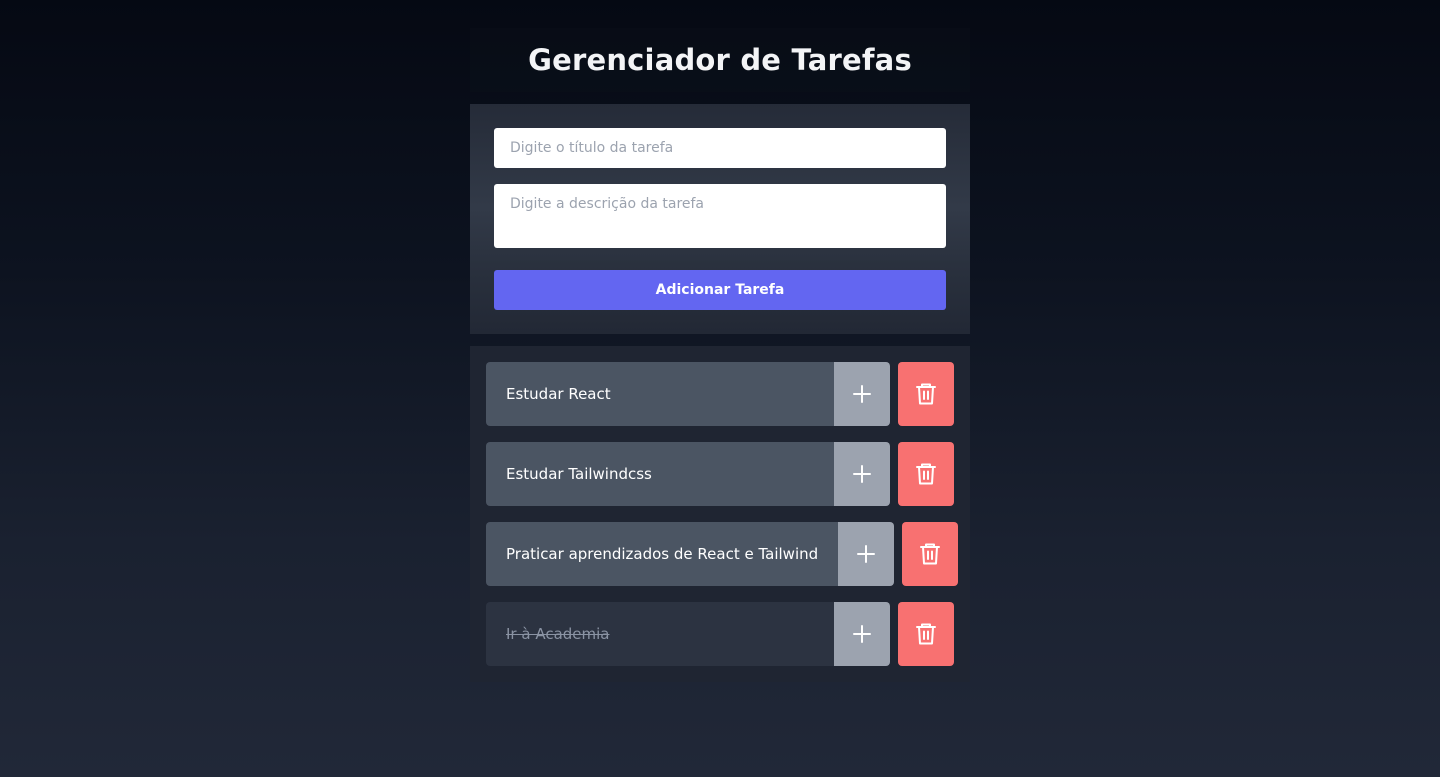 This screenshot has width=1440, height=777. Describe the element at coordinates (720, 216) in the screenshot. I see `task-description-input` at that location.